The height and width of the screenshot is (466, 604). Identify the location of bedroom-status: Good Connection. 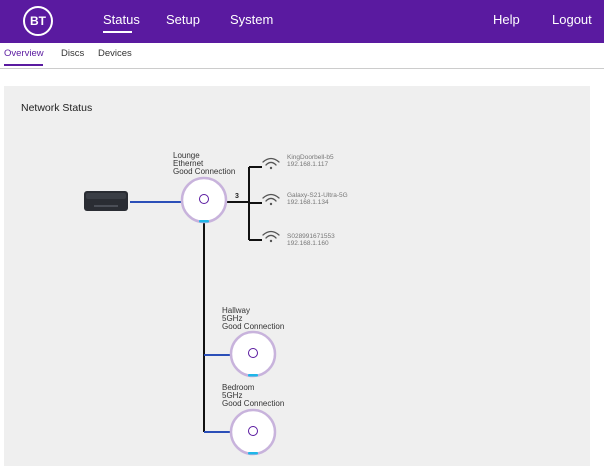
(253, 403).